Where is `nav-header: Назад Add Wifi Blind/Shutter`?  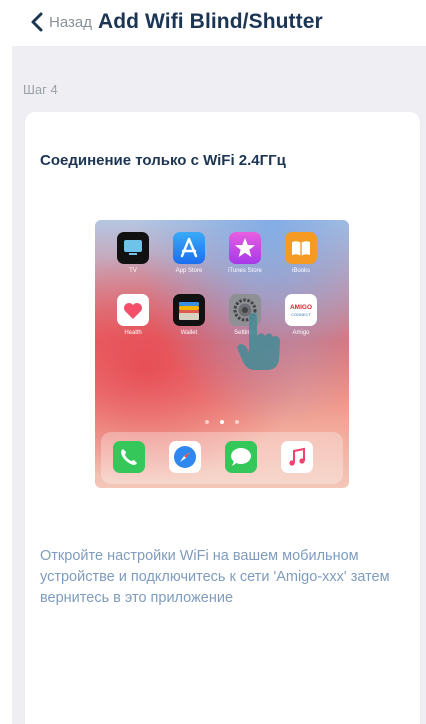 nav-header: Назад Add Wifi Blind/Shutter is located at coordinates (213, 22).